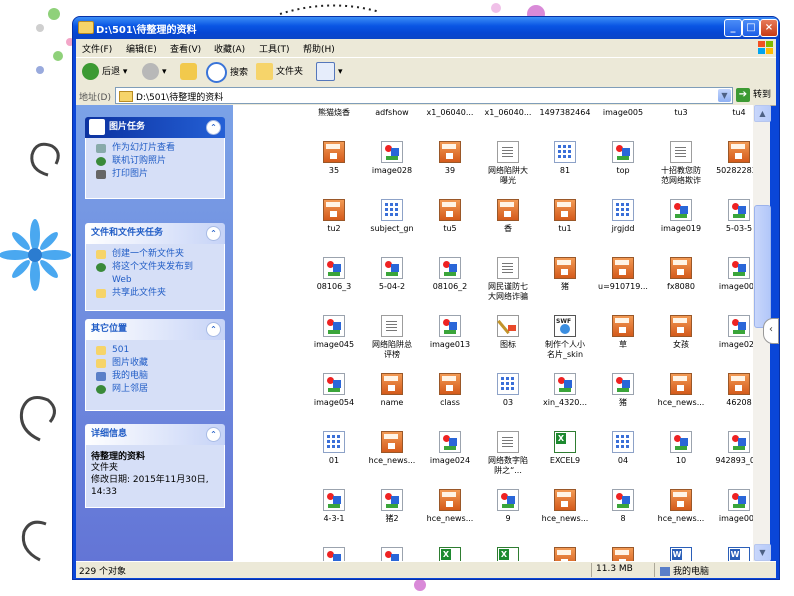 This screenshot has height=596, width=794. What do you see at coordinates (160, 267) in the screenshot?
I see `publish-web-link: 将这个文件夹发布到` at bounding box center [160, 267].